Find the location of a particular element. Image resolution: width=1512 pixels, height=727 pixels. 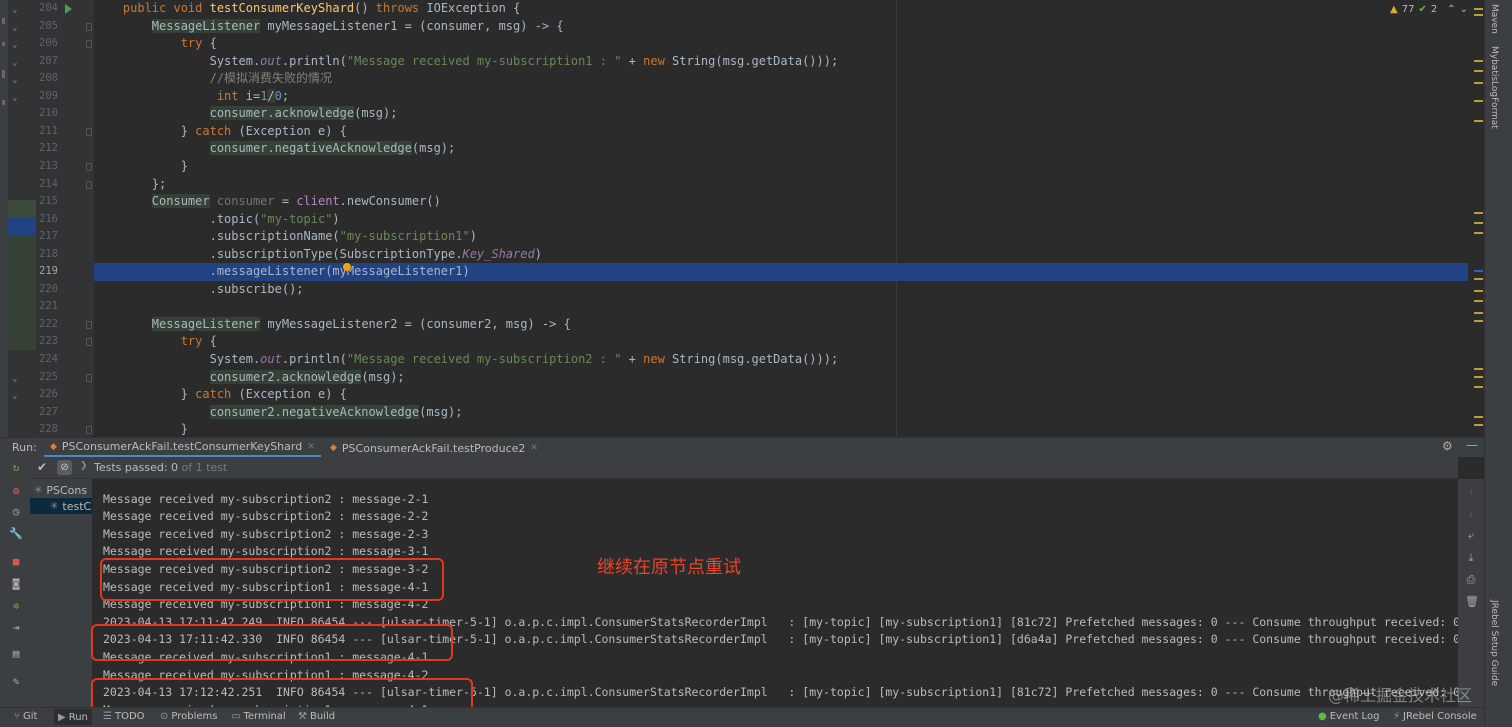

code-line: .messageListener(myMessageListener1) is located at coordinates (781, 272).